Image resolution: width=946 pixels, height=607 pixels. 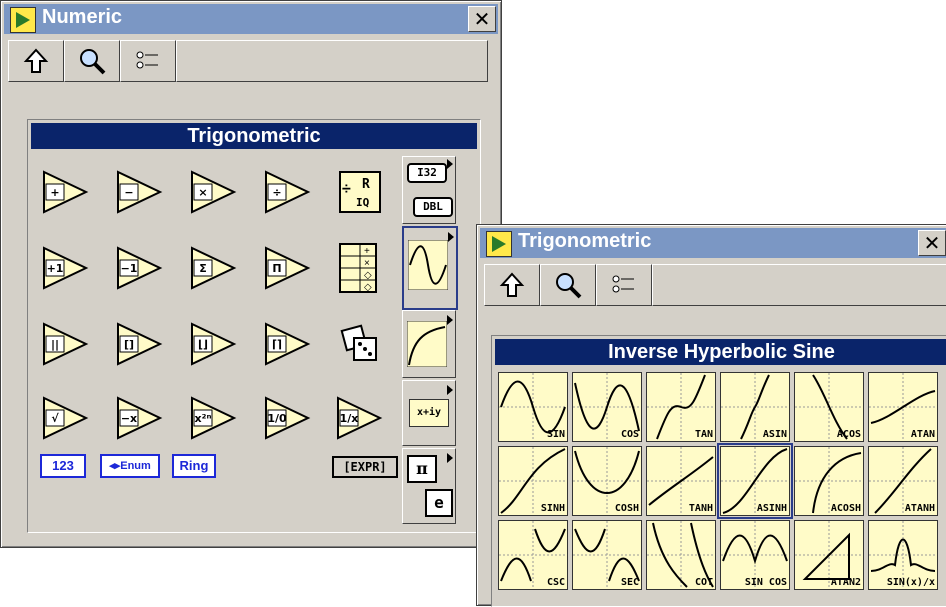 What do you see at coordinates (214, 192) in the screenshot?
I see `multiply-function-icon: ×` at bounding box center [214, 192].